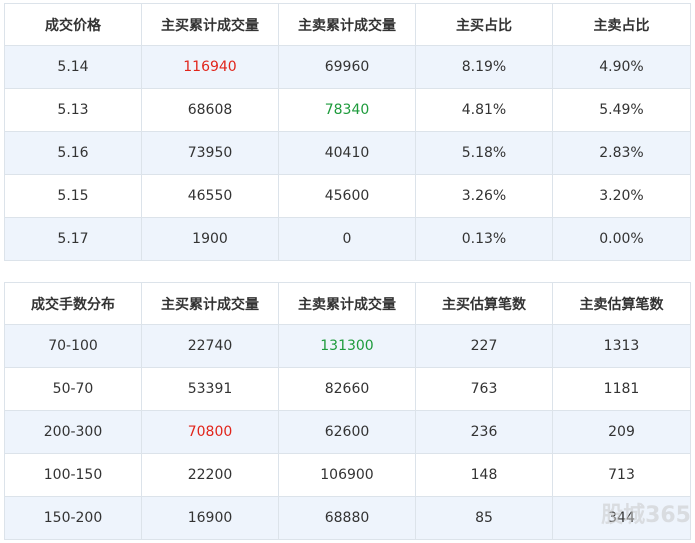 The width and height of the screenshot is (695, 543). What do you see at coordinates (73, 24) in the screenshot?
I see `header-price: 成交价格` at bounding box center [73, 24].